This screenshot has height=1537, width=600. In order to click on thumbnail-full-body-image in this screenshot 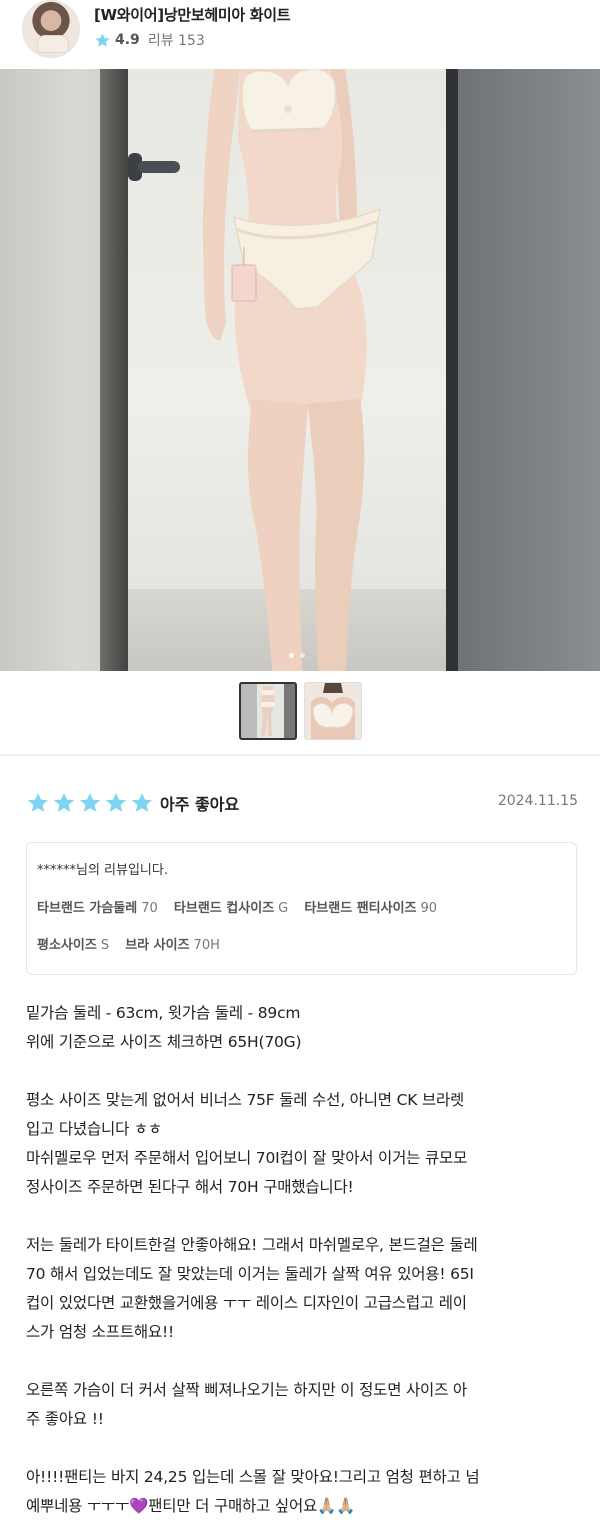, I will do `click(267, 711)`.